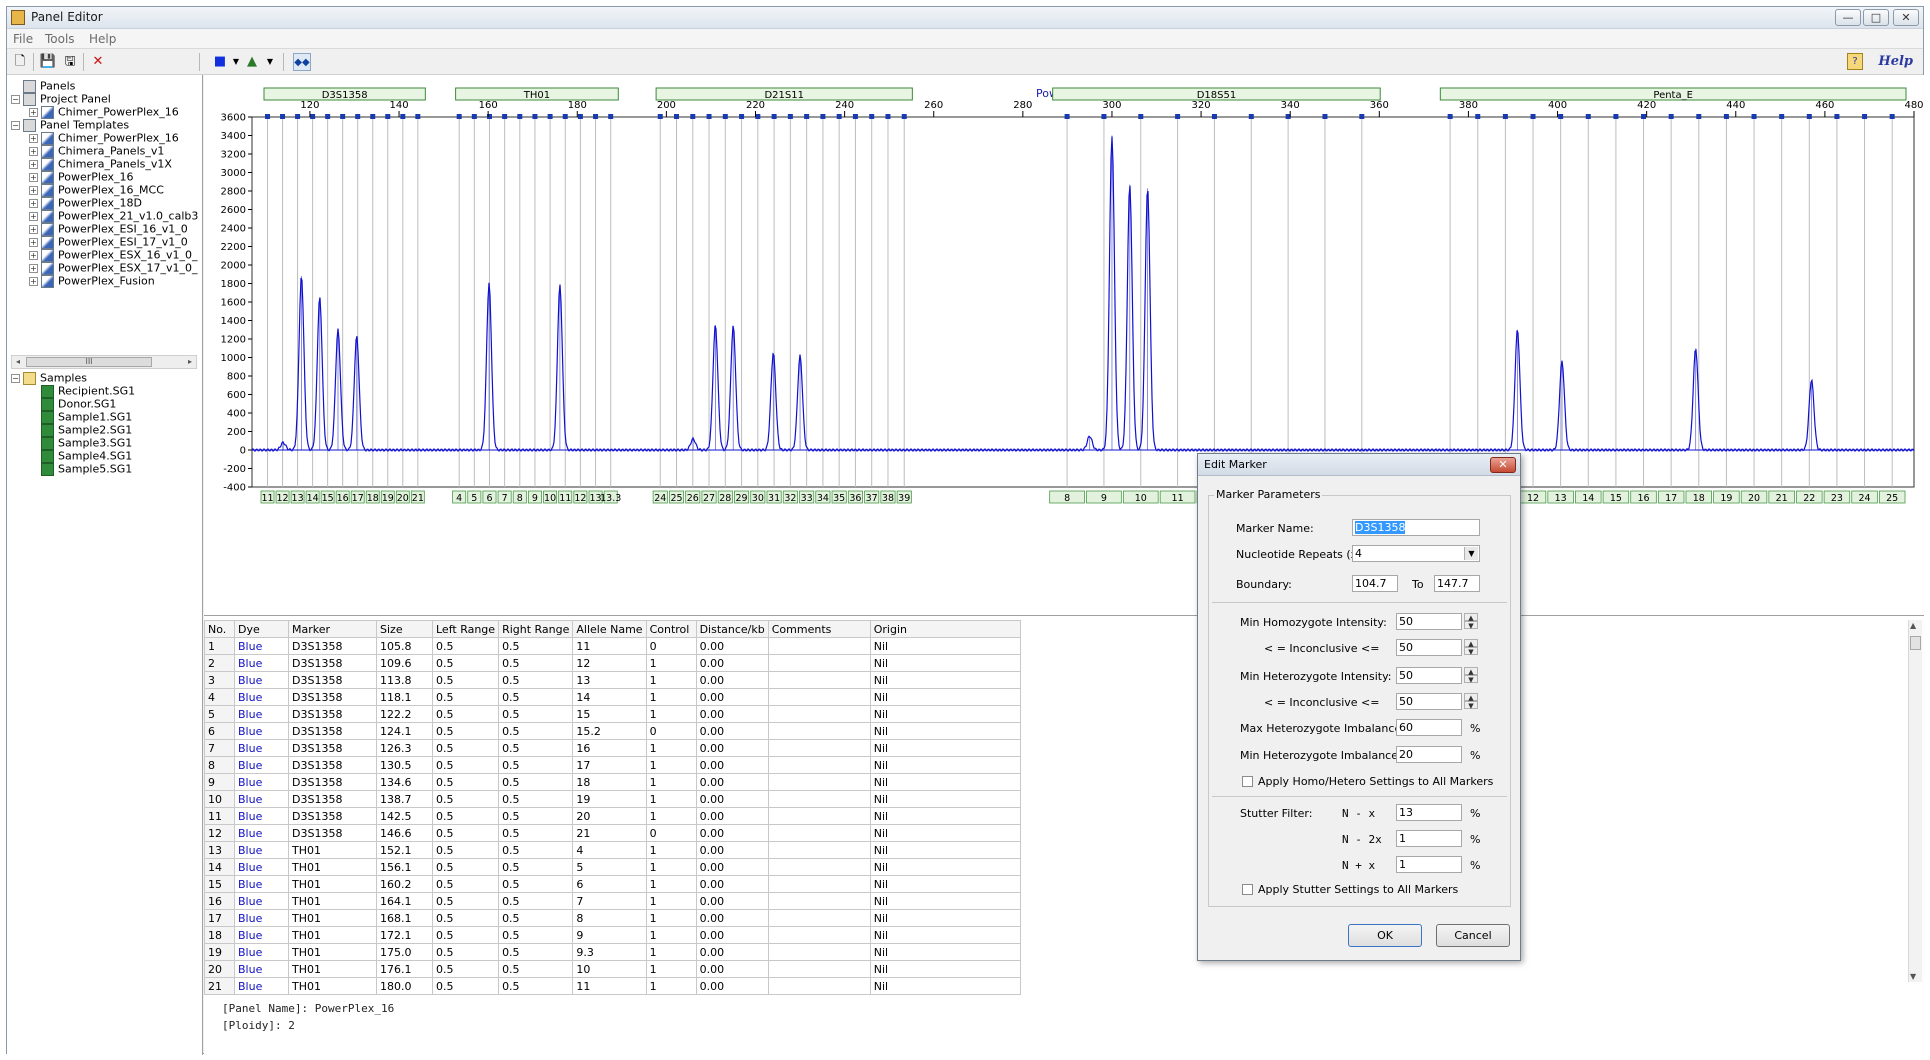 The width and height of the screenshot is (1930, 1060). What do you see at coordinates (1429, 838) in the screenshot?
I see `n-minus-2x-input: 1` at bounding box center [1429, 838].